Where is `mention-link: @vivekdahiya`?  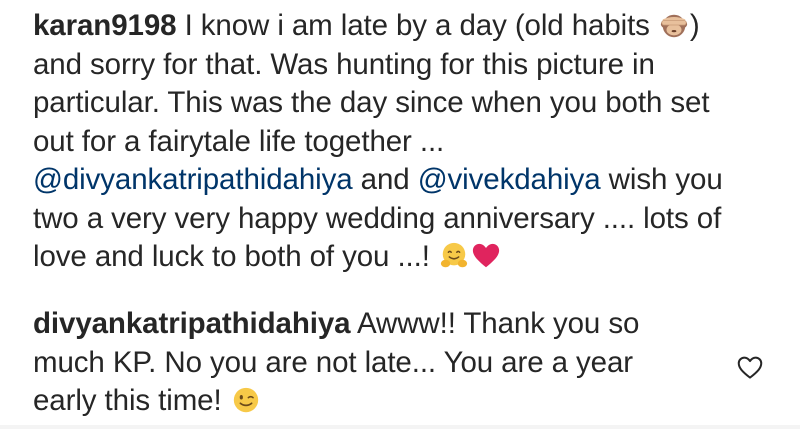 mention-link: @vivekdahiya is located at coordinates (509, 179).